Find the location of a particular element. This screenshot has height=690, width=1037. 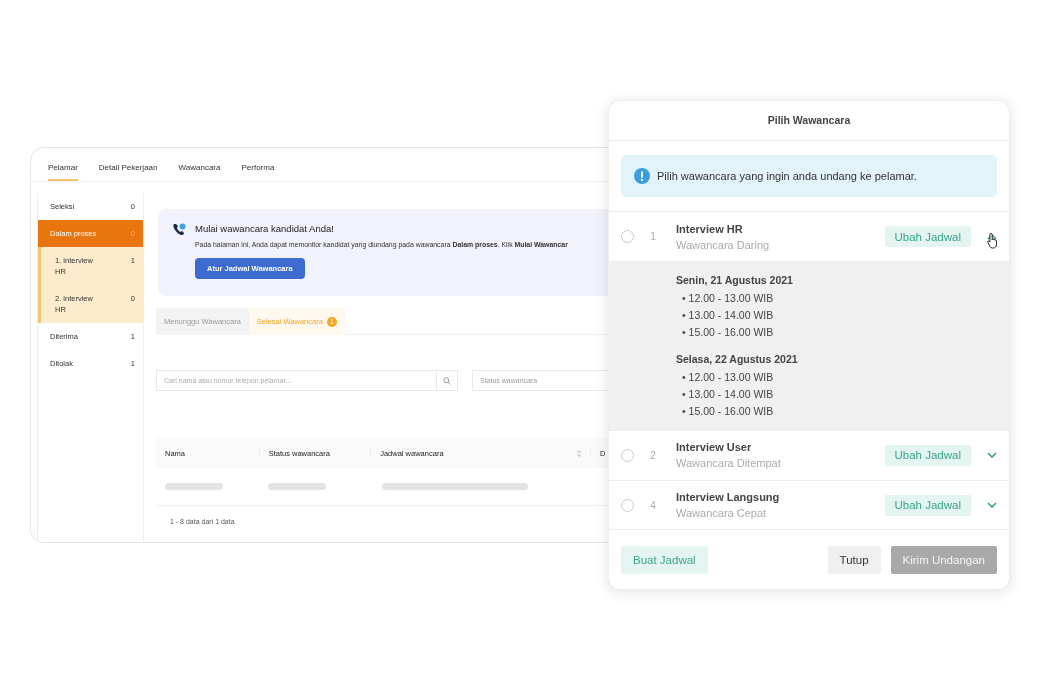

interview-title: Interview User is located at coordinates (714, 447).